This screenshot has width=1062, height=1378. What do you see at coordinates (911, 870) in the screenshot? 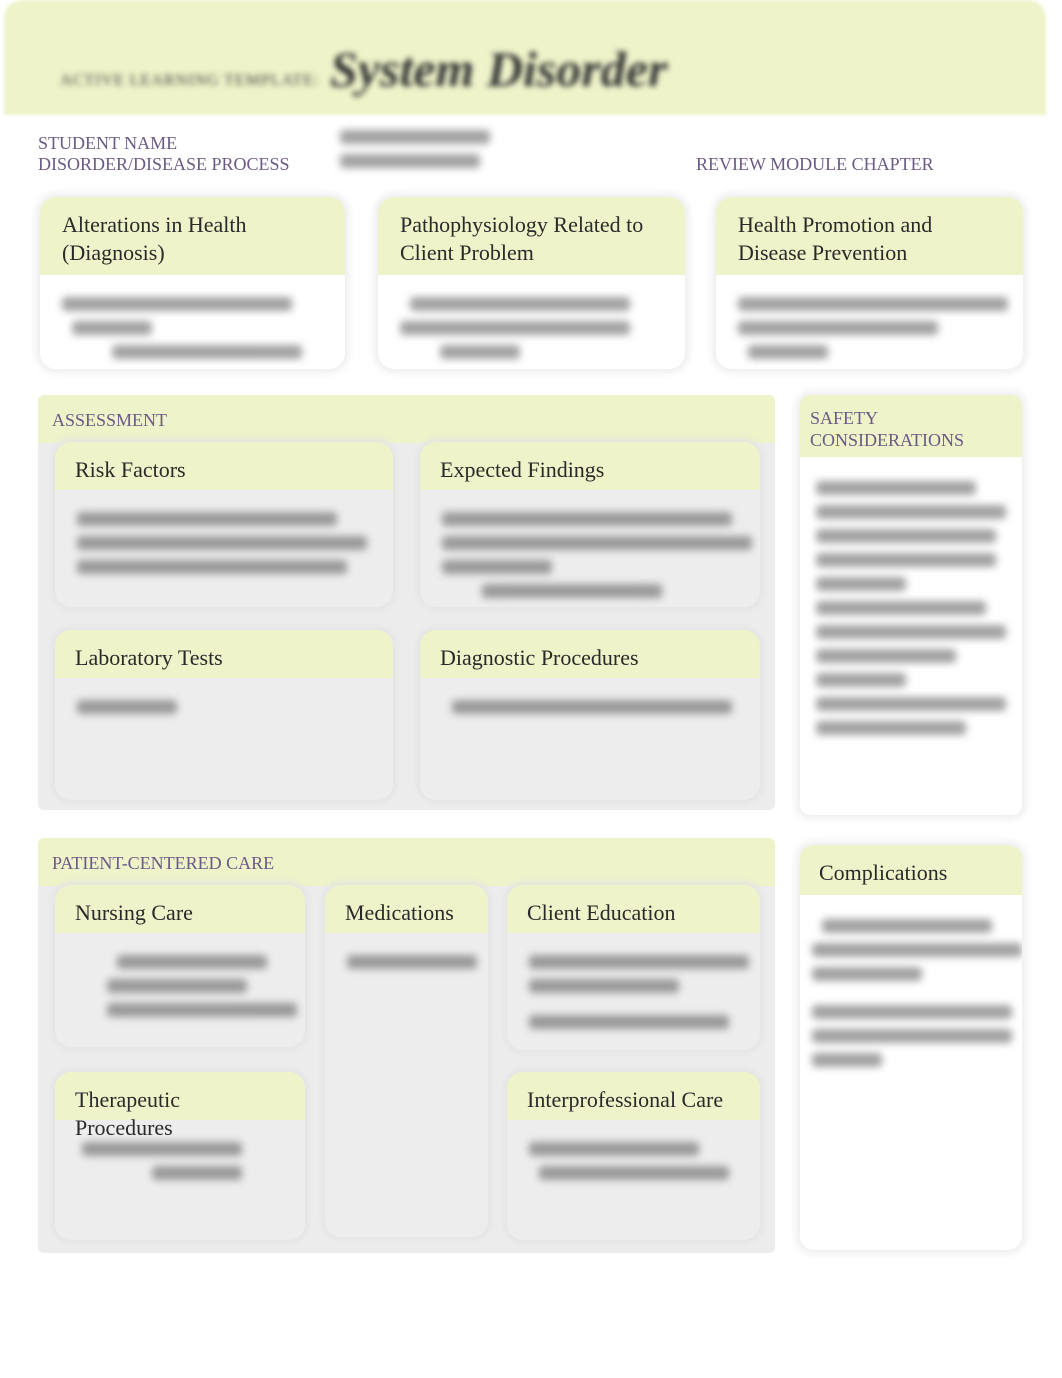
I see `card-title: Complications` at bounding box center [911, 870].